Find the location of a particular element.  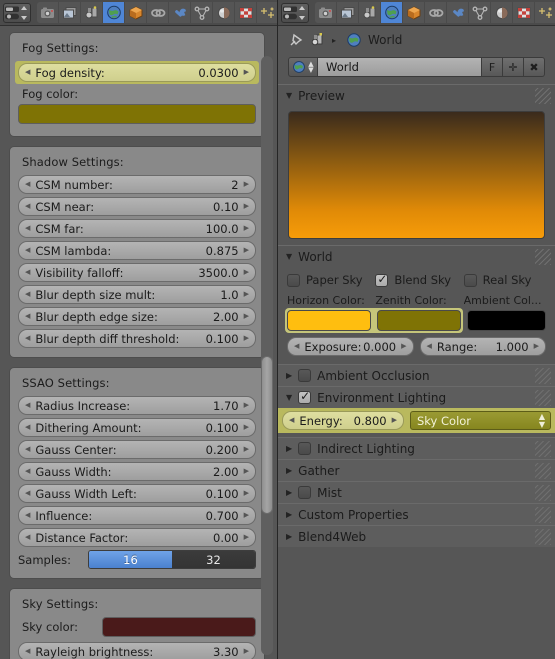

chevron-updown-icon: ▲ ▼ is located at coordinates (310, 67).